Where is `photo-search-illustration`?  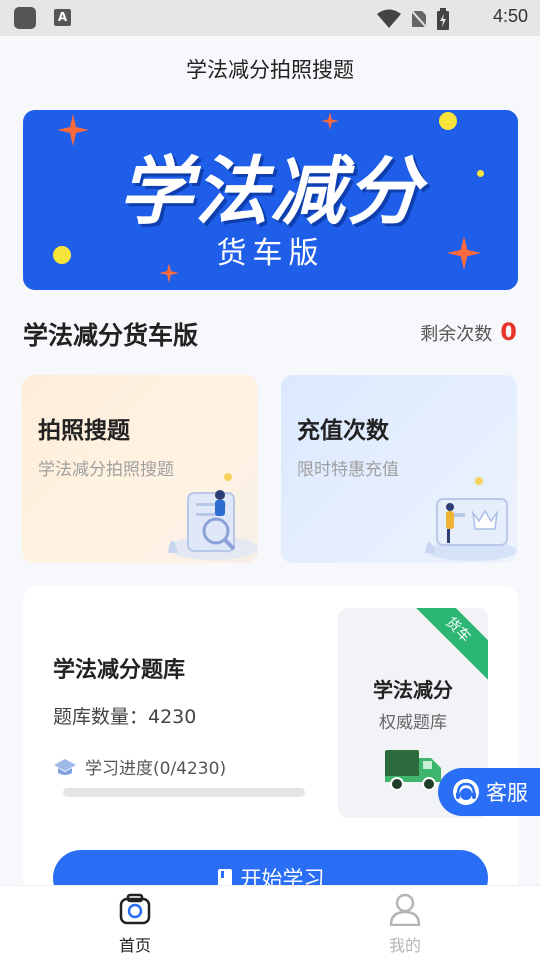 photo-search-illustration is located at coordinates (213, 516).